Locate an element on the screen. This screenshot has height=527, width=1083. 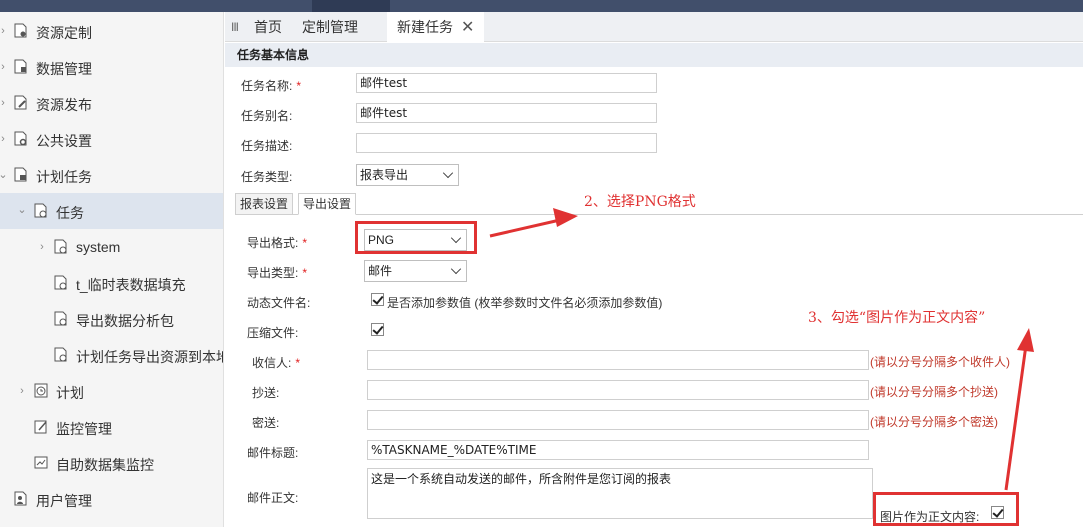
export-type-label-text: 导出类型: is located at coordinates (273, 273).